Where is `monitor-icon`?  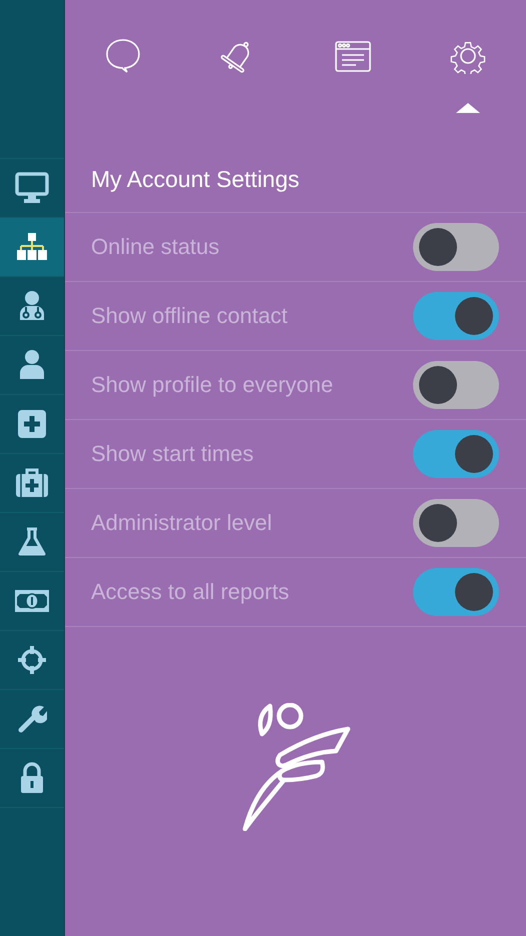
monitor-icon is located at coordinates (32, 188).